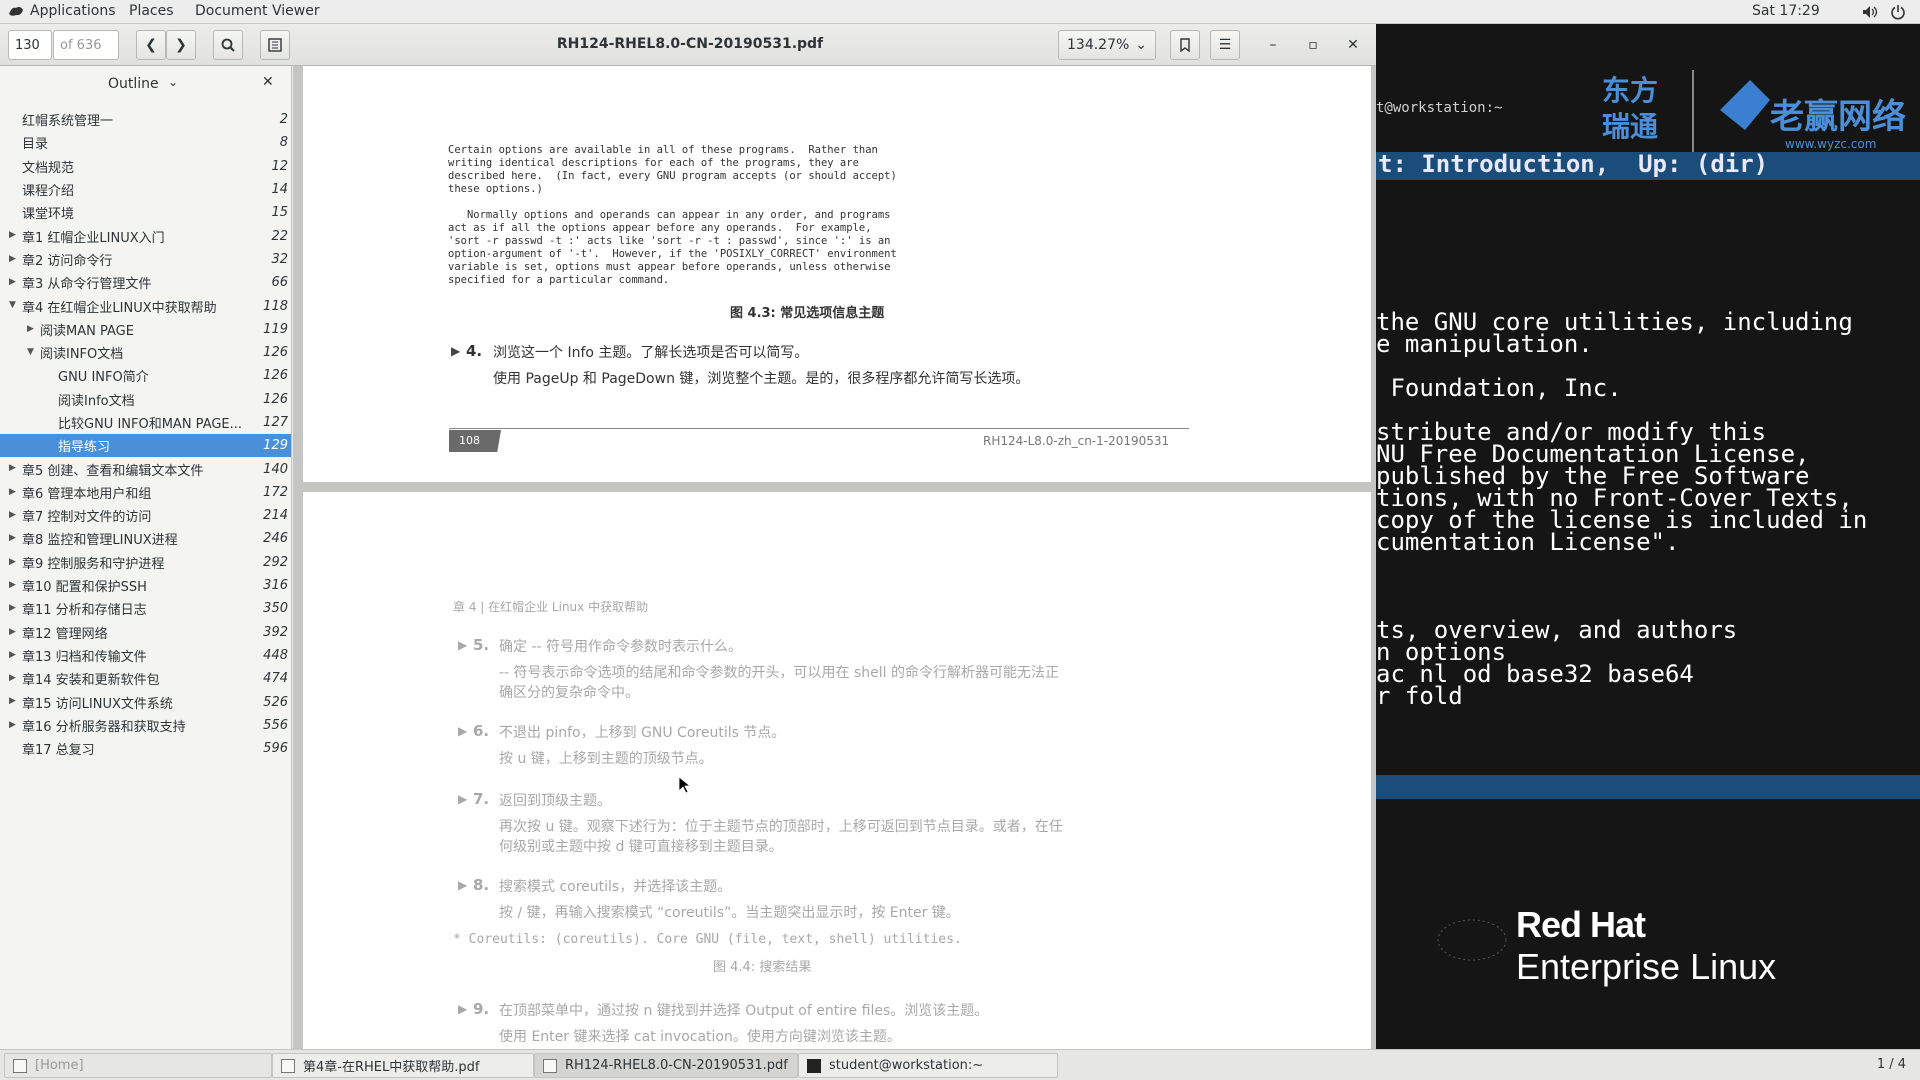 This screenshot has width=1920, height=1080. What do you see at coordinates (700, 1037) in the screenshot?
I see `step-detail: 使用 Enter 键来选择 cat invocation。使用方向键浏览该主题。` at bounding box center [700, 1037].